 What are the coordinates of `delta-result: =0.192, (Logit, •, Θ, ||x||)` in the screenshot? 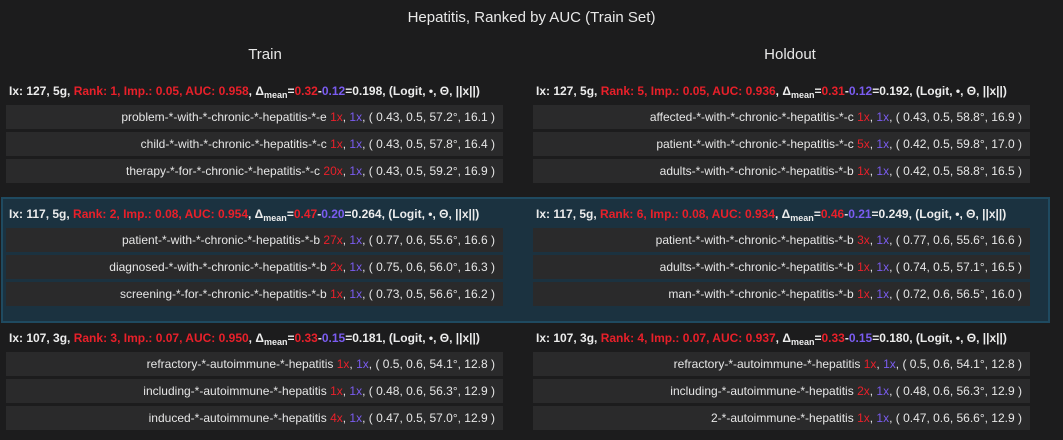 It's located at (939, 91).